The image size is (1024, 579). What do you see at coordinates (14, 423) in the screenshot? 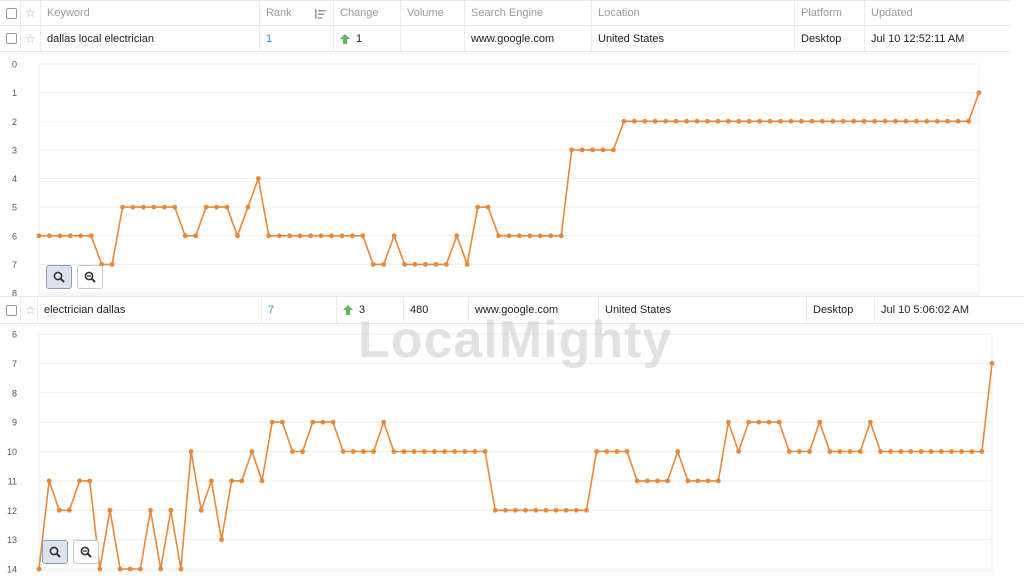
I see `y-tick-label: 9` at bounding box center [14, 423].